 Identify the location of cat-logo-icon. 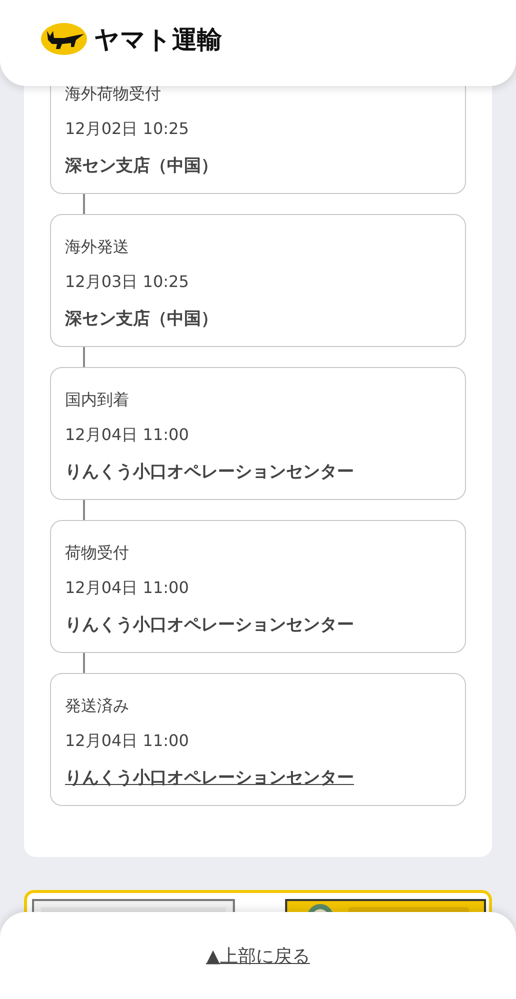
(64, 39).